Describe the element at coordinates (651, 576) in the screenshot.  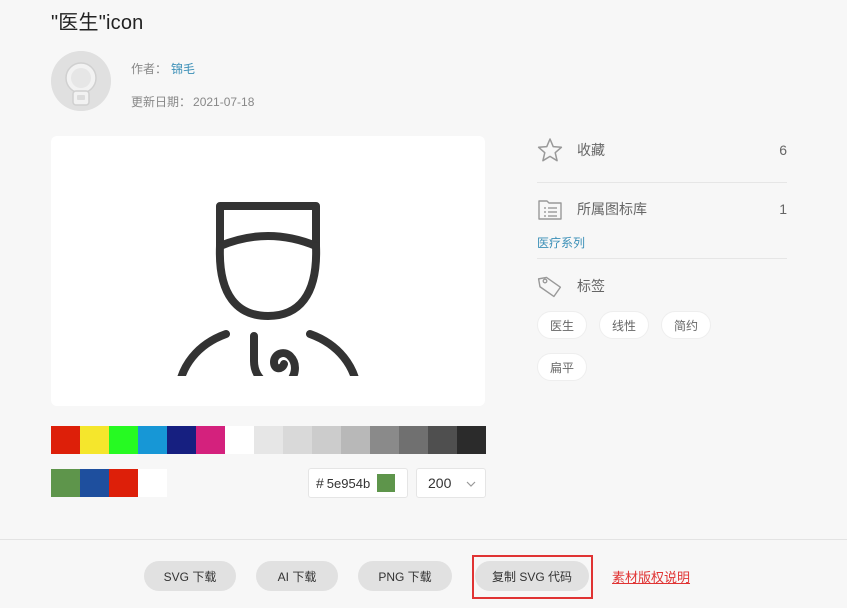
I see `license-link: 素材版权说明` at that location.